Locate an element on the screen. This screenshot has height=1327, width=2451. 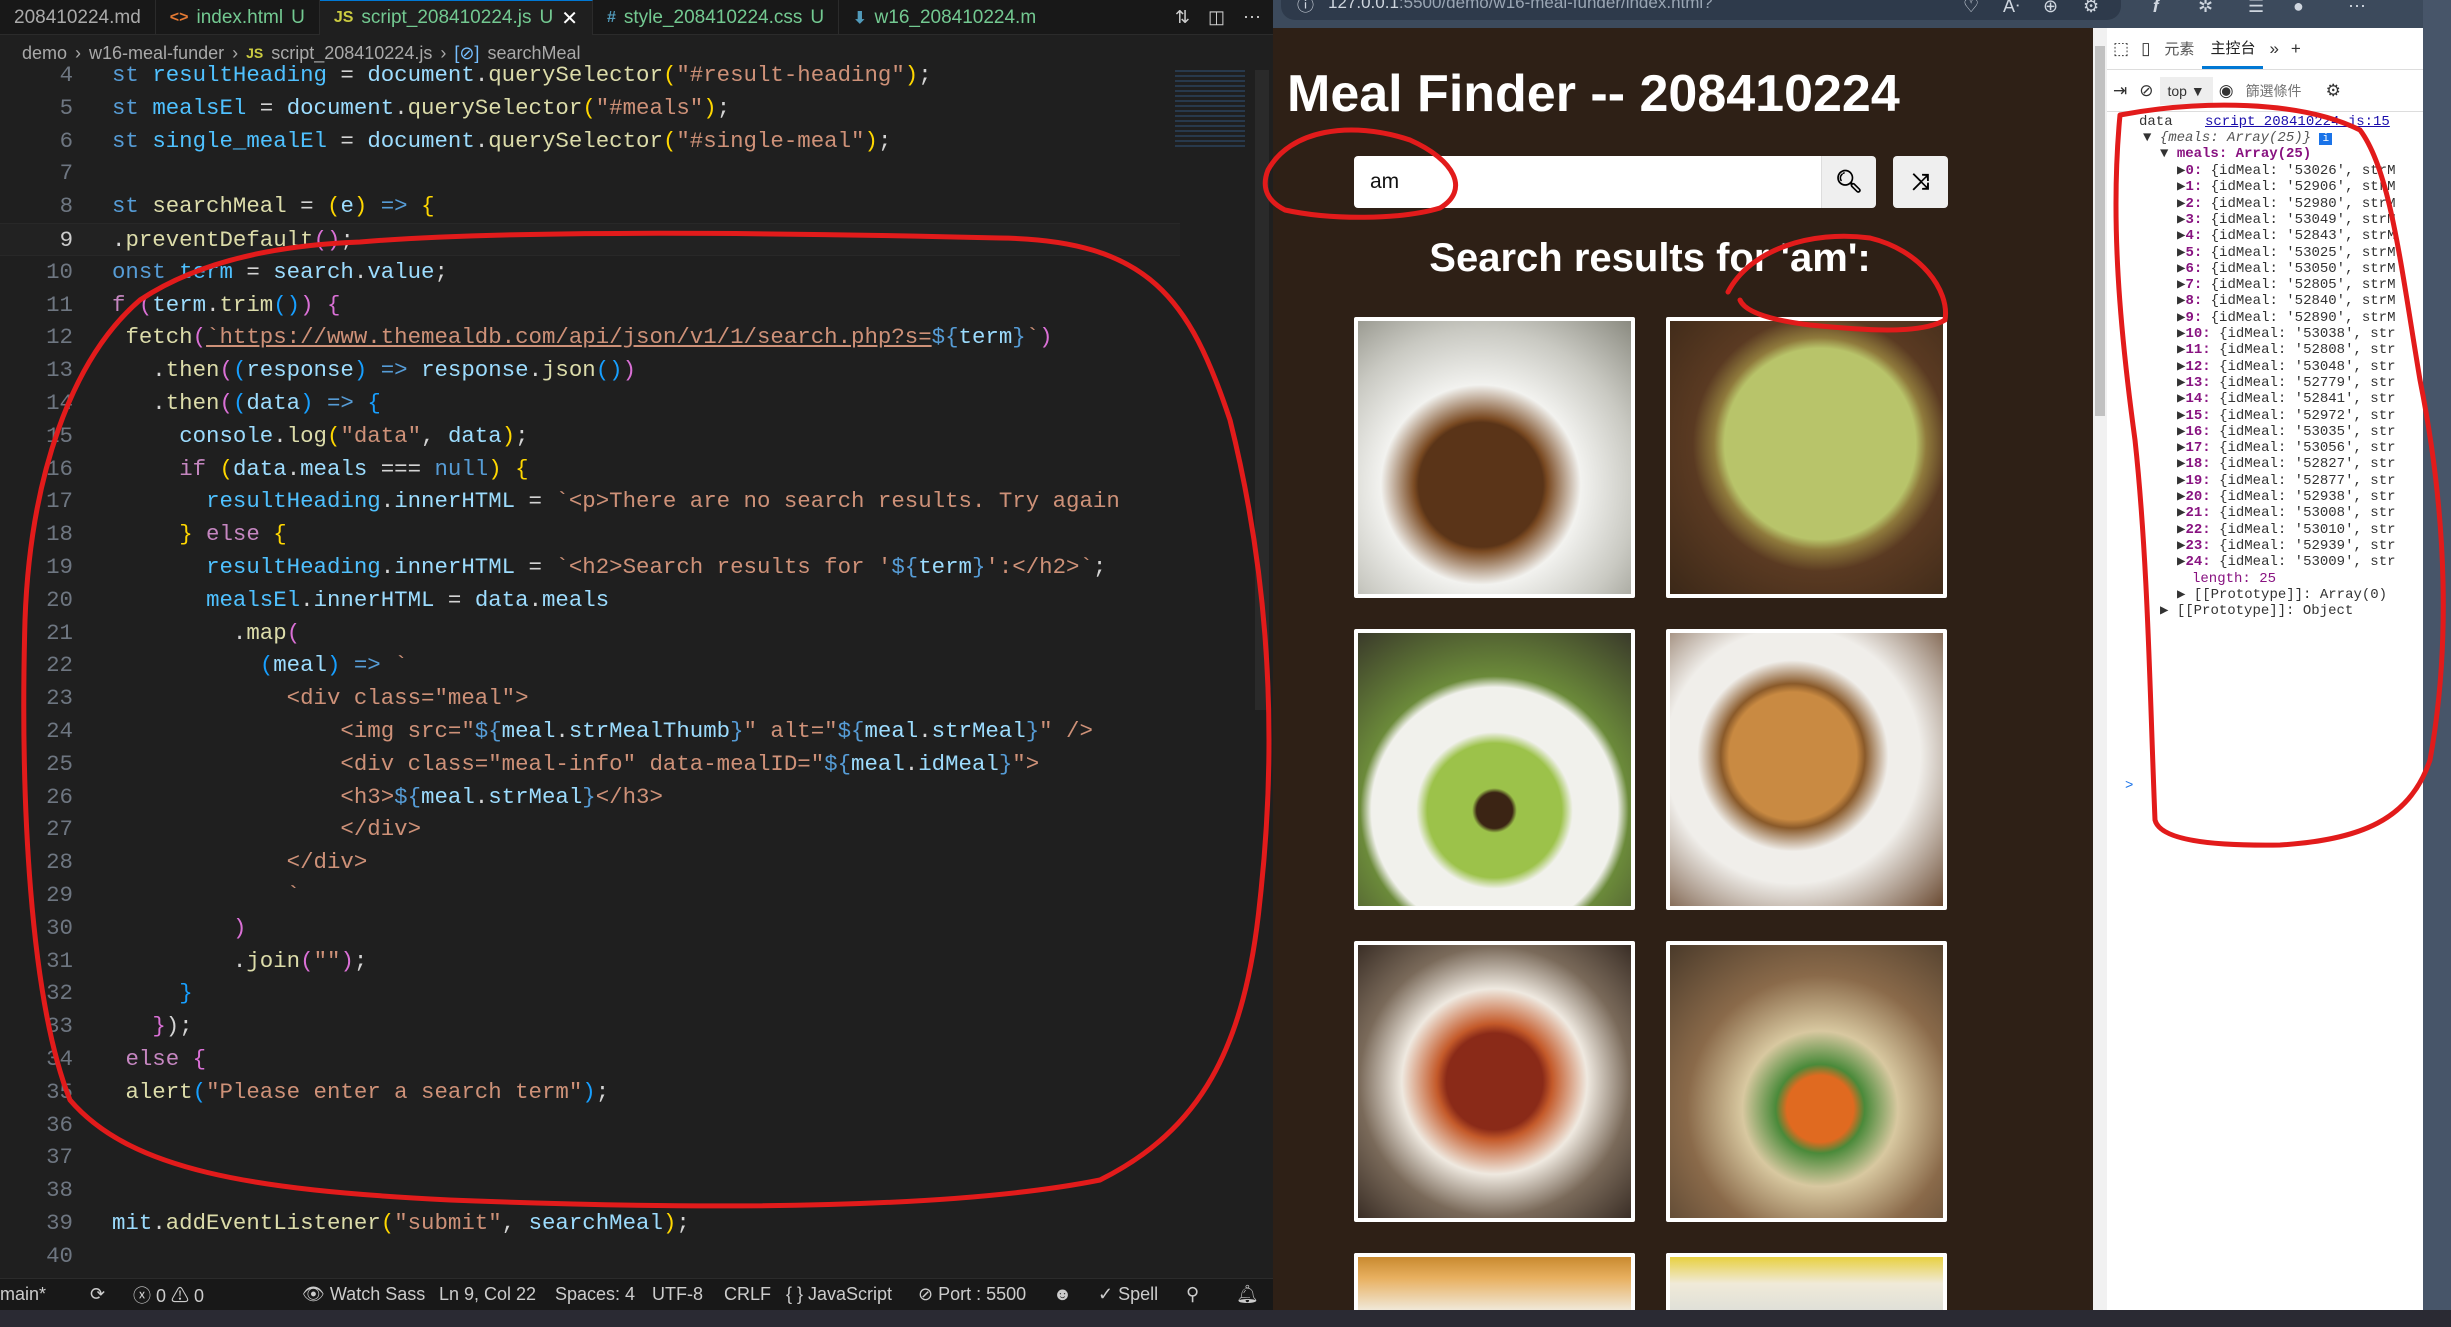
console-array-item: ▶6: {idMeal: '53050', strM is located at coordinates (2286, 269).